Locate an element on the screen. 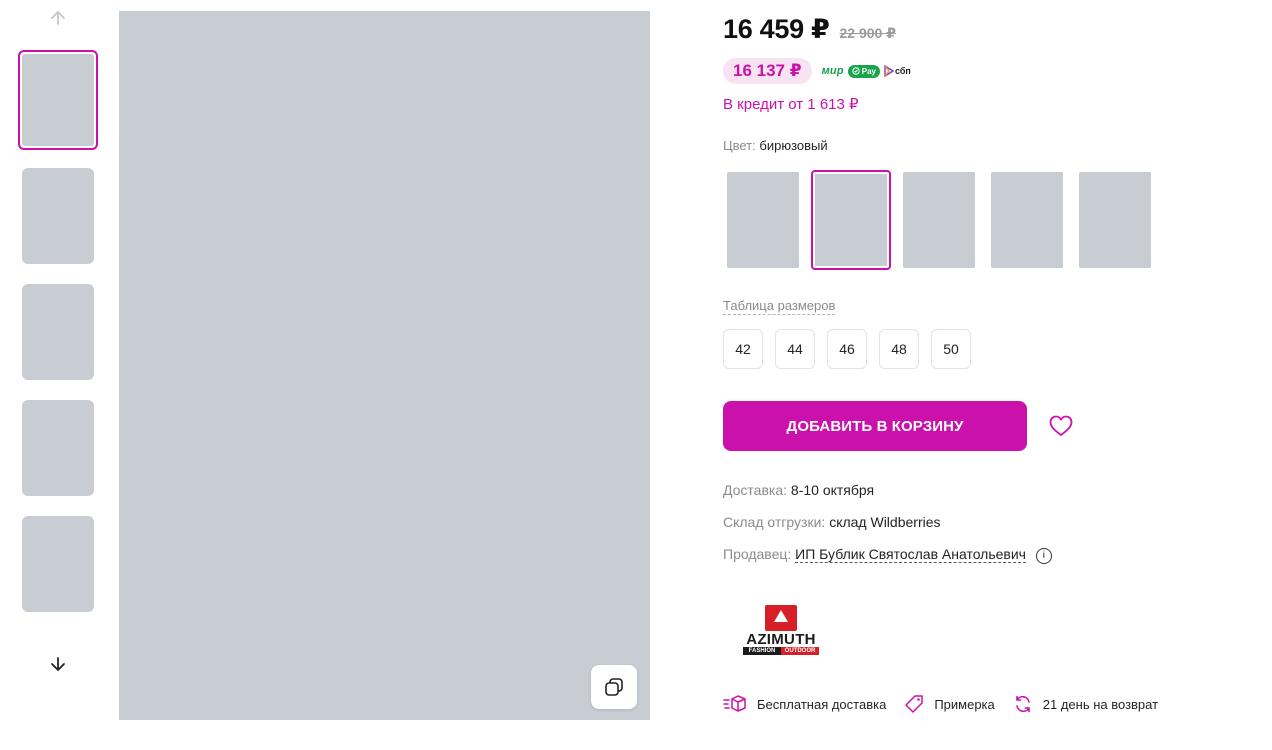 This screenshot has height=750, width=1272. credit-link: В кредит от 1 613 ₽ is located at coordinates (791, 104).